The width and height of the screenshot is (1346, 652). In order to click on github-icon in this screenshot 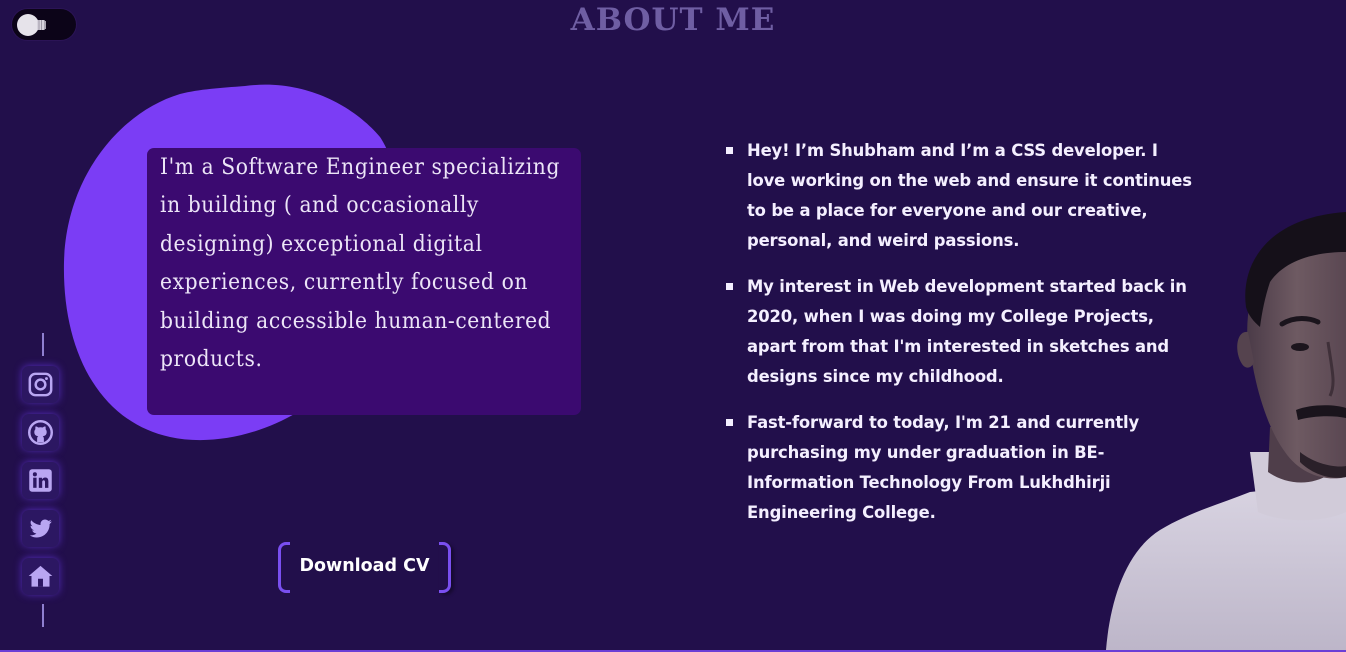, I will do `click(40, 432)`.